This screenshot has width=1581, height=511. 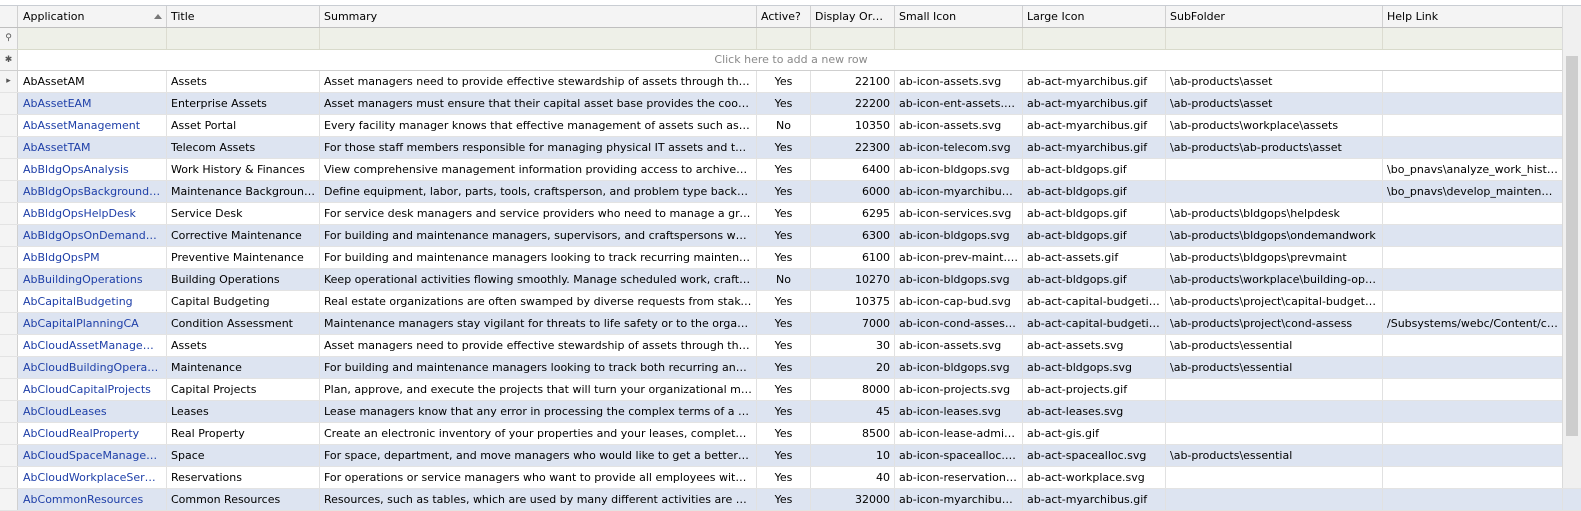 I want to click on current-row-arrow-icon: ▸, so click(x=9, y=81).